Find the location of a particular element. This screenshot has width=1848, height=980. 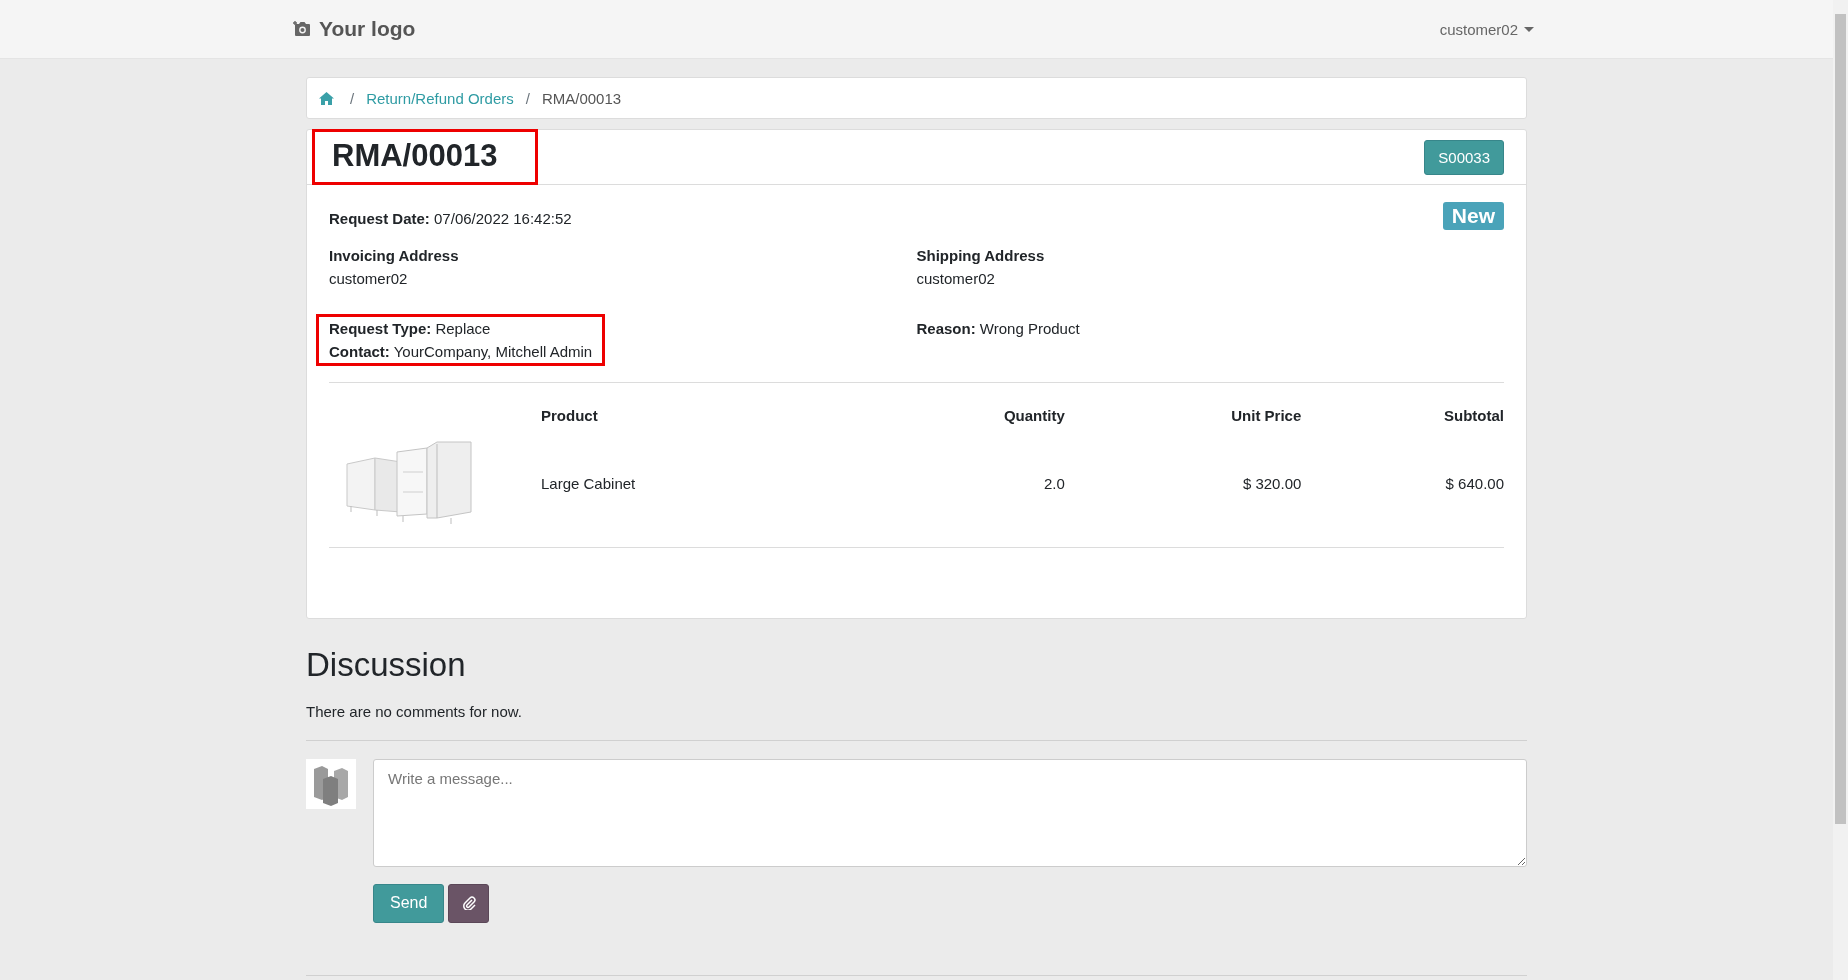

paperclip-icon is located at coordinates (468, 903).